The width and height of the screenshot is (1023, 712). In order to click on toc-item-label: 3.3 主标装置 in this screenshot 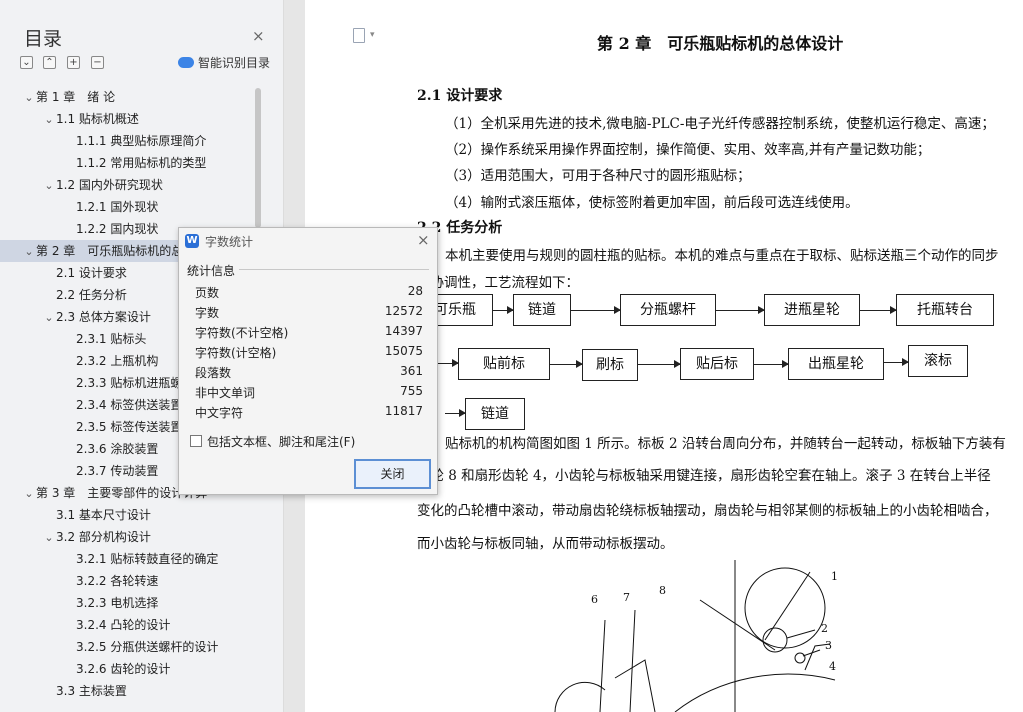, I will do `click(91, 691)`.